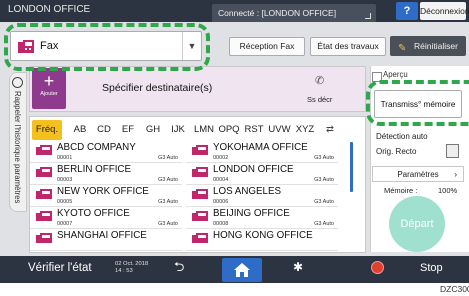 Image resolution: width=469 pixels, height=296 pixels. I want to click on connection-status: Connecté : [LONDON OFFICE], so click(294, 13).